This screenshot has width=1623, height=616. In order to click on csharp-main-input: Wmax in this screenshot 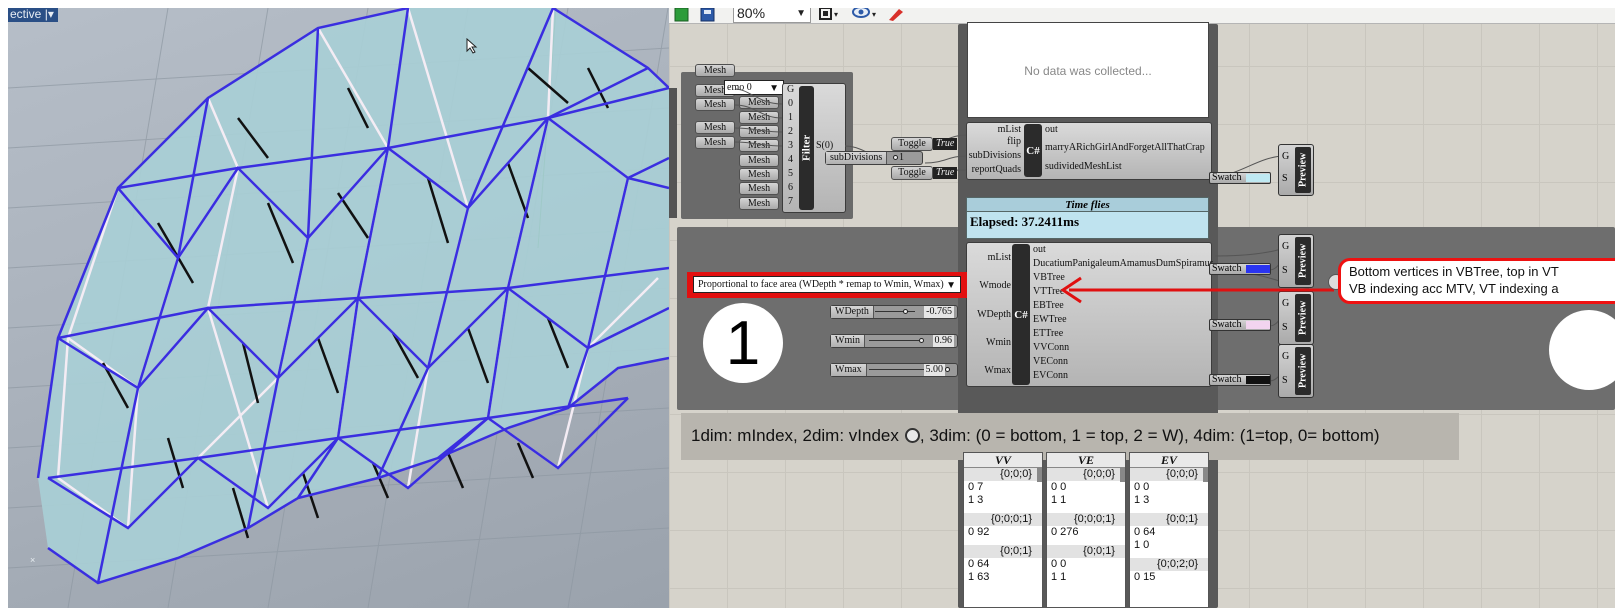, I will do `click(997, 370)`.